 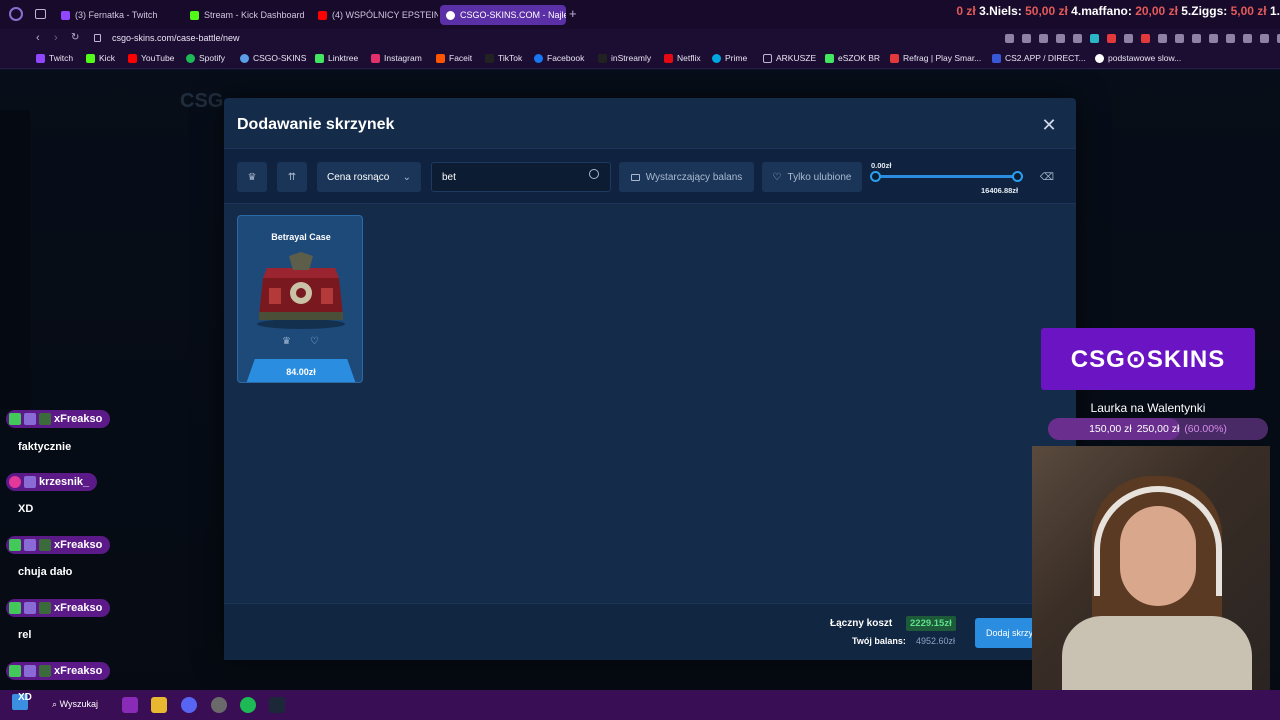 I want to click on tab-csgo-skins: CSGO-SKINS.COM - Najle, so click(x=503, y=15).